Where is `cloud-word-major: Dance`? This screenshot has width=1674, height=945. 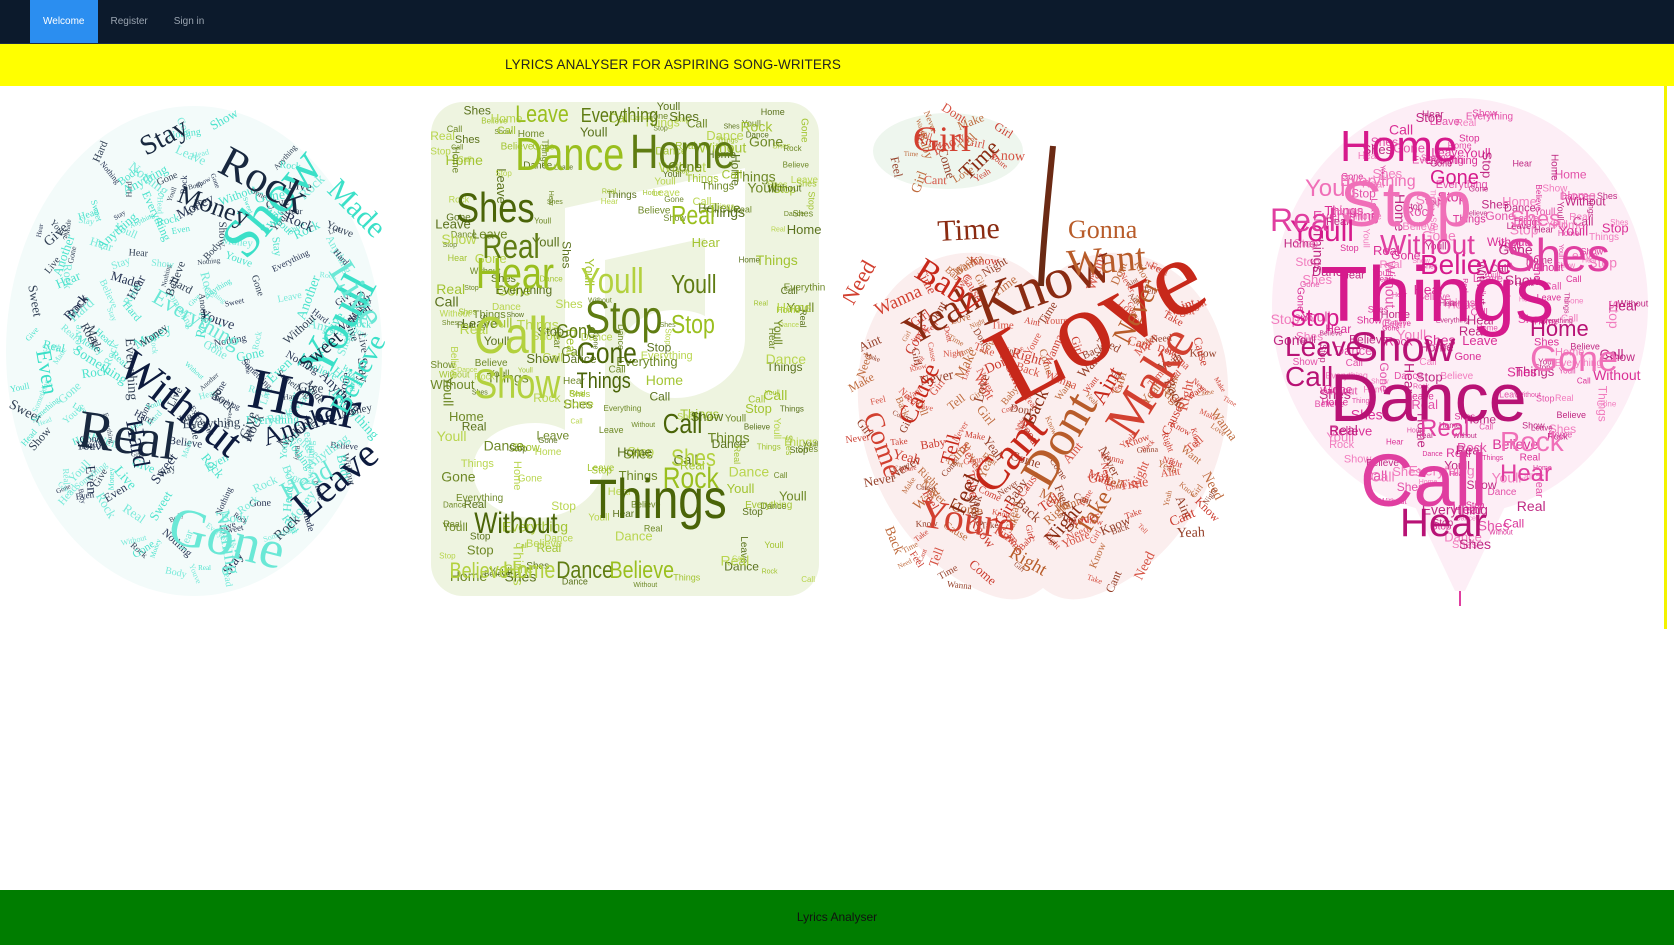 cloud-word-major: Dance is located at coordinates (584, 569).